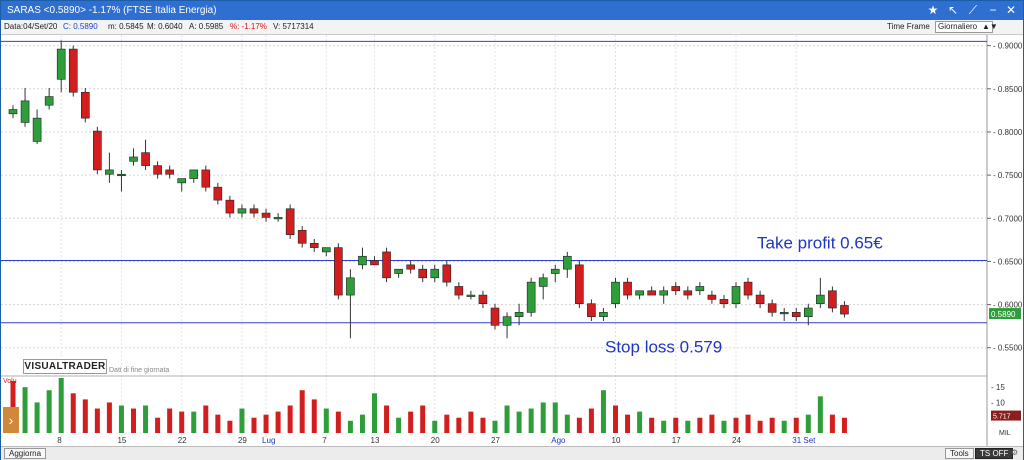 The width and height of the screenshot is (1024, 460). What do you see at coordinates (139, 370) in the screenshot?
I see `data-subtitle: Dati di fine giornata` at bounding box center [139, 370].